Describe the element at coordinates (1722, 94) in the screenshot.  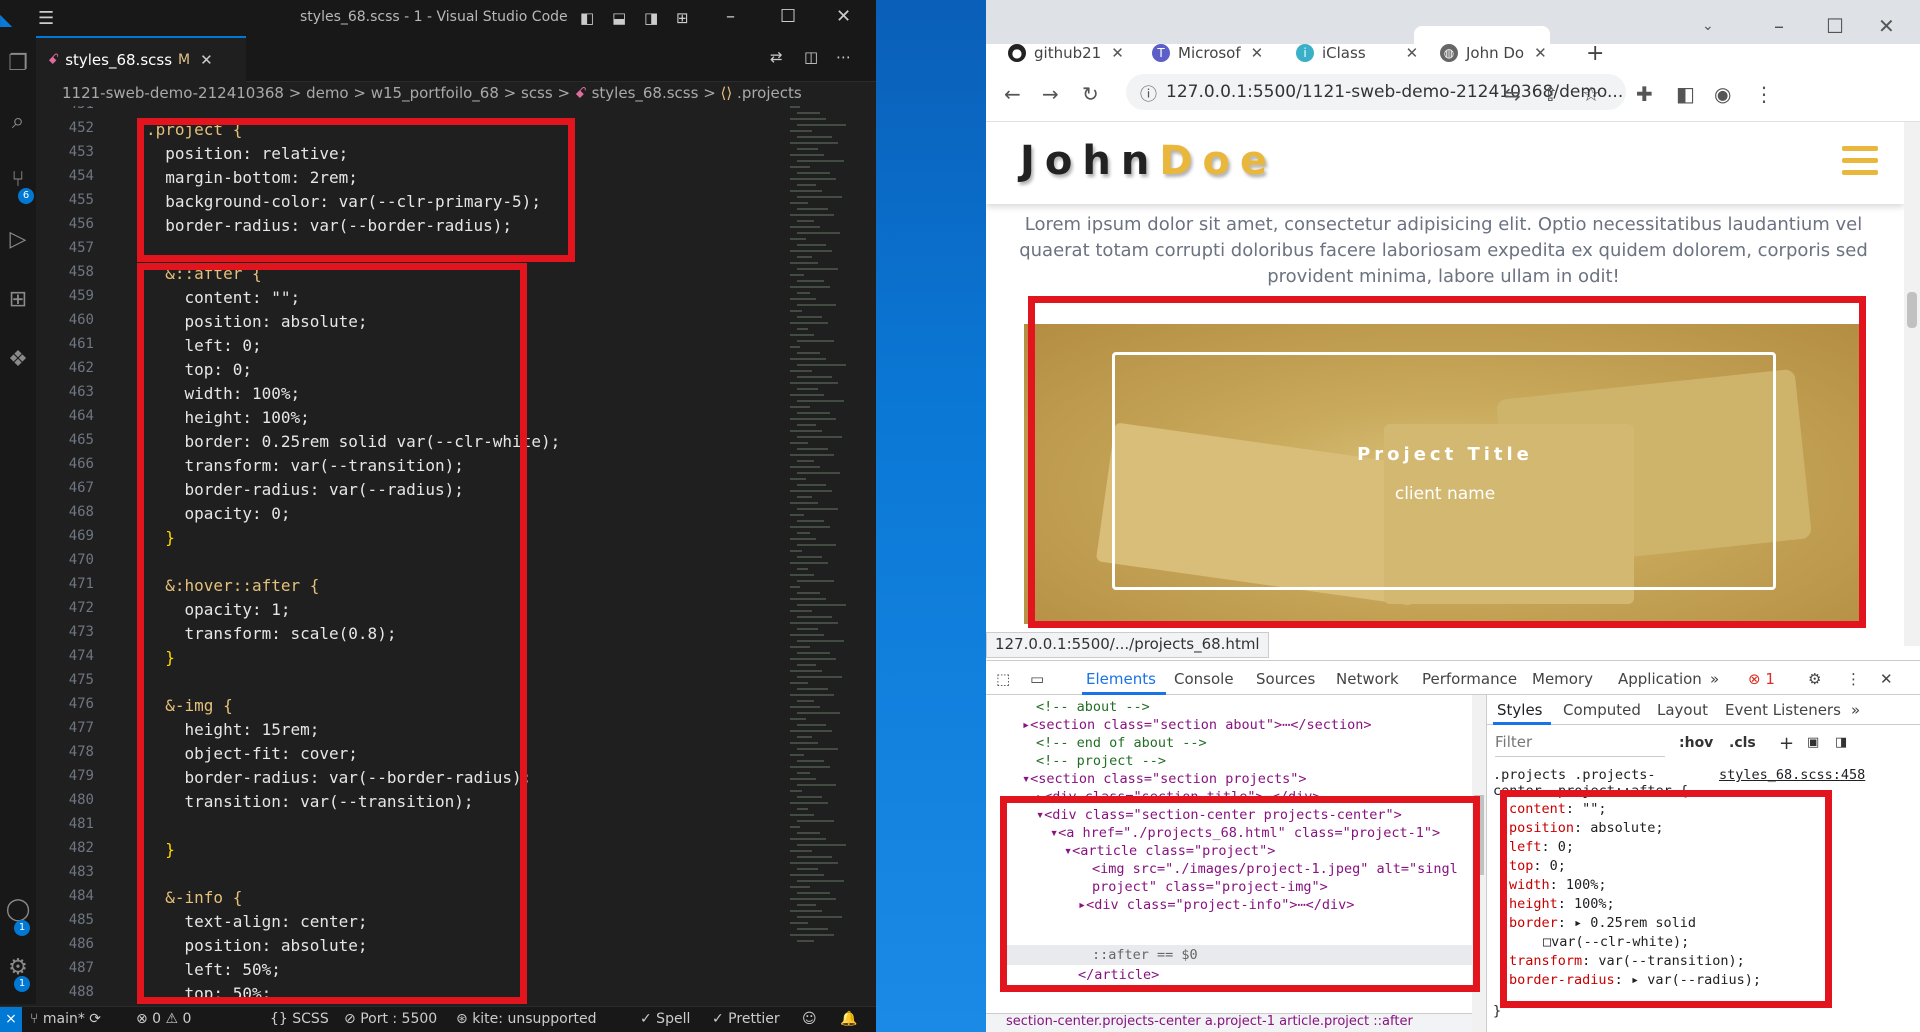
I see `profile-avatar-icon: ◉` at that location.